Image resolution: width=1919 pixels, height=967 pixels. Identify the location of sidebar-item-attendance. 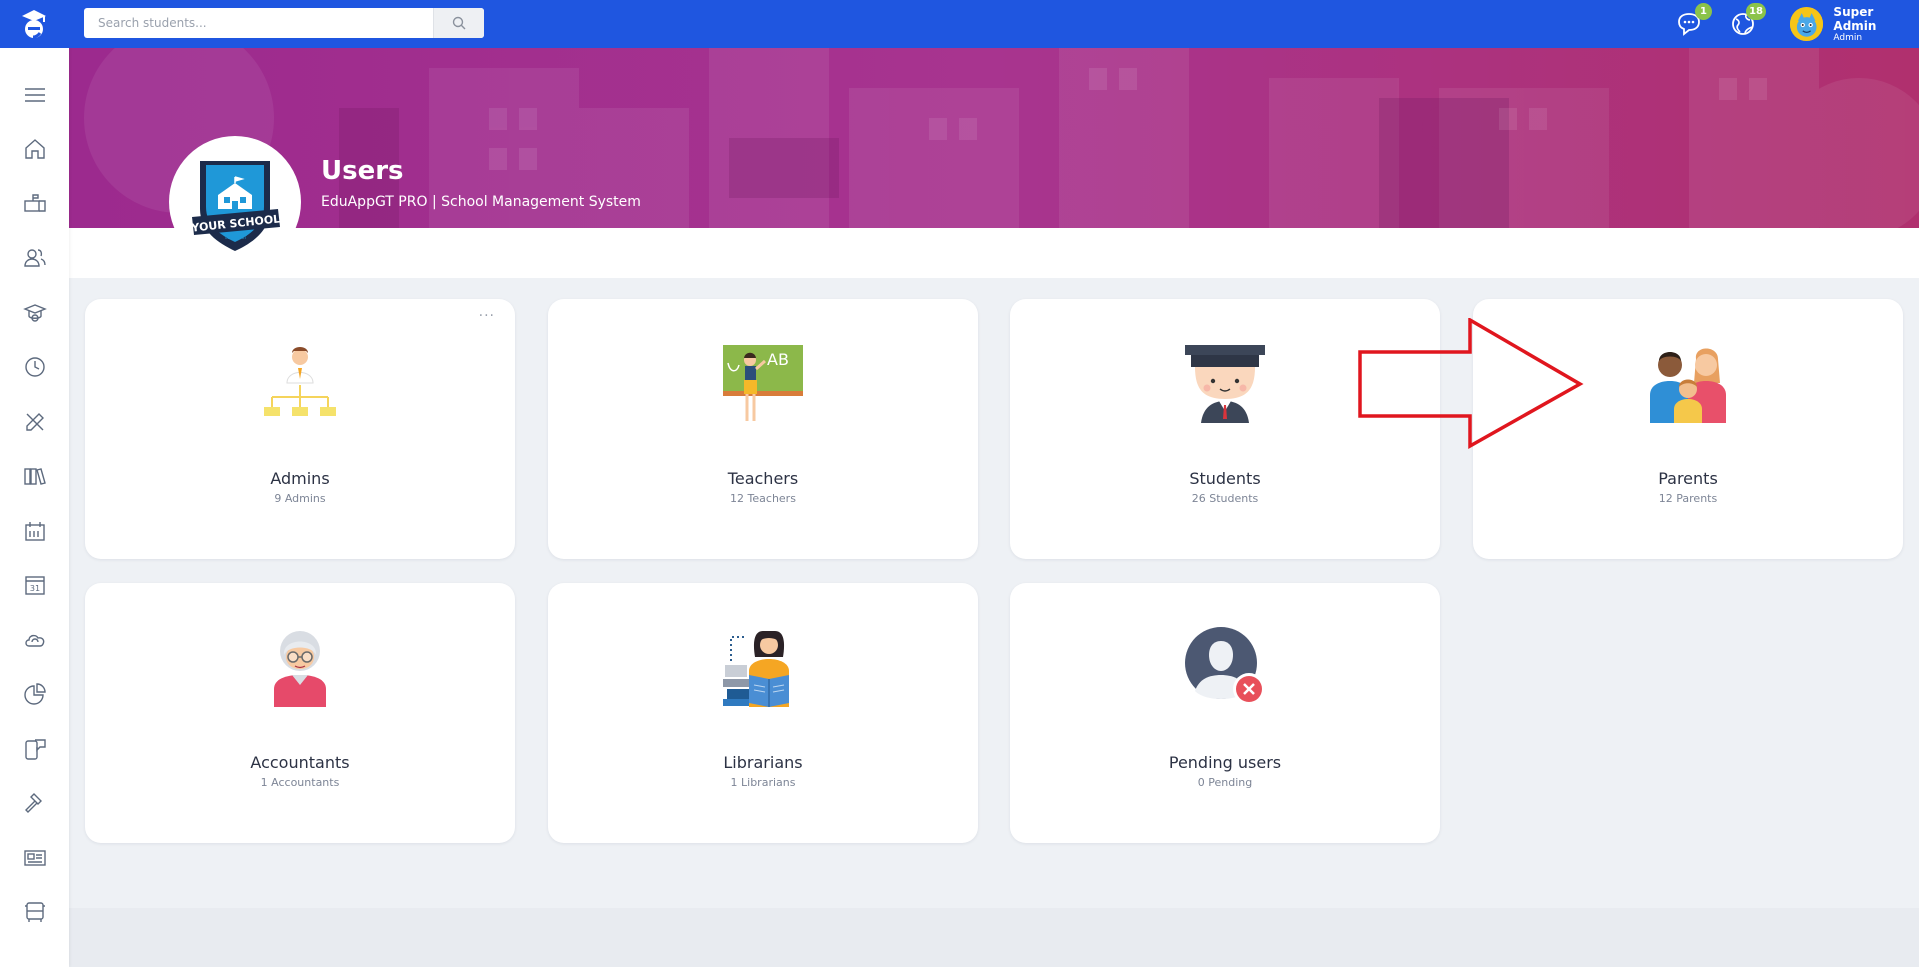
(35, 531).